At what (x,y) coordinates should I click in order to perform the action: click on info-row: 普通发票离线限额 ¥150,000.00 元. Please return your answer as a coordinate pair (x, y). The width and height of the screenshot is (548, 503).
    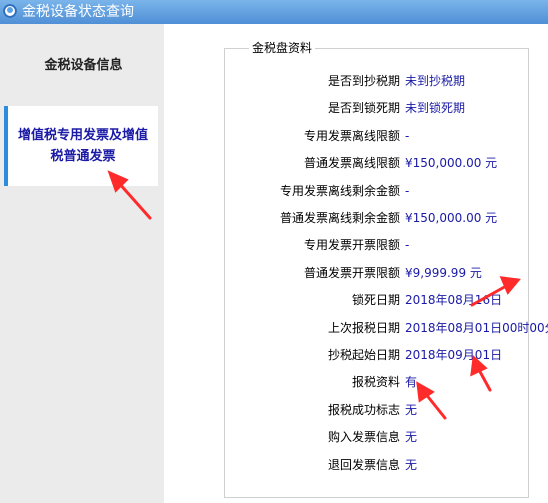
    Looking at the image, I should click on (377, 163).